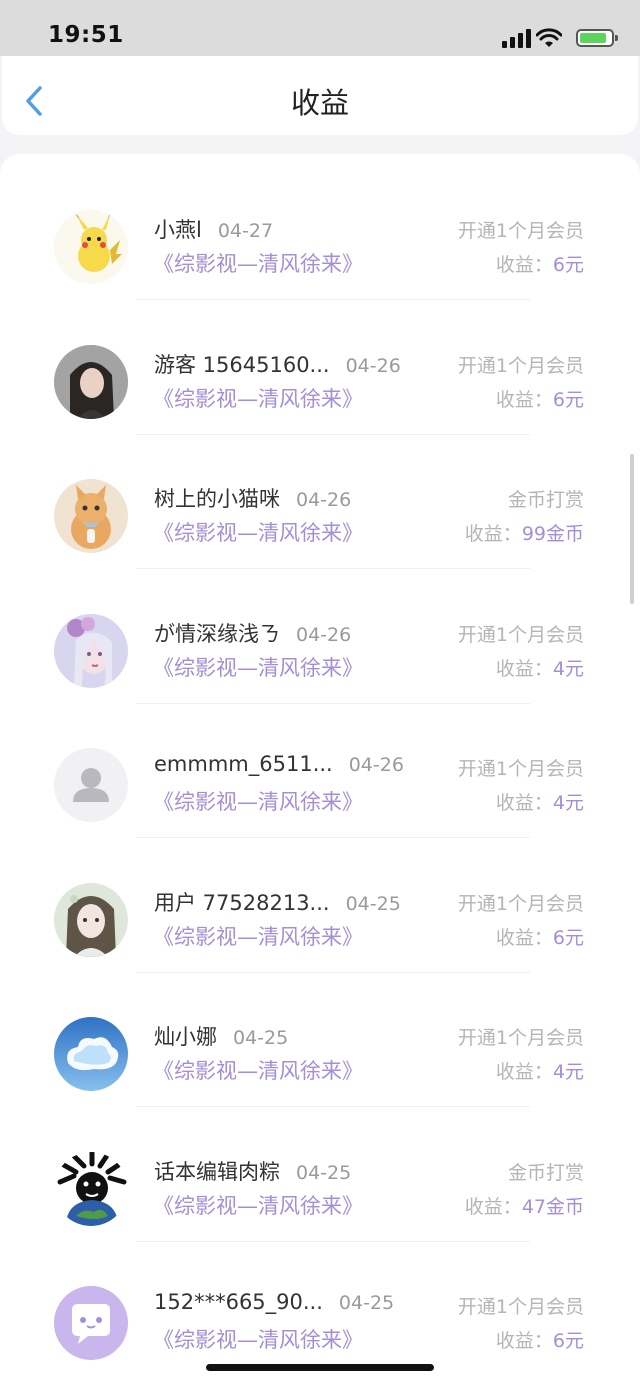 Image resolution: width=640 pixels, height=1385 pixels. Describe the element at coordinates (217, 633) in the screenshot. I see `user-name-text: が情深缘浅ㄋ` at that location.